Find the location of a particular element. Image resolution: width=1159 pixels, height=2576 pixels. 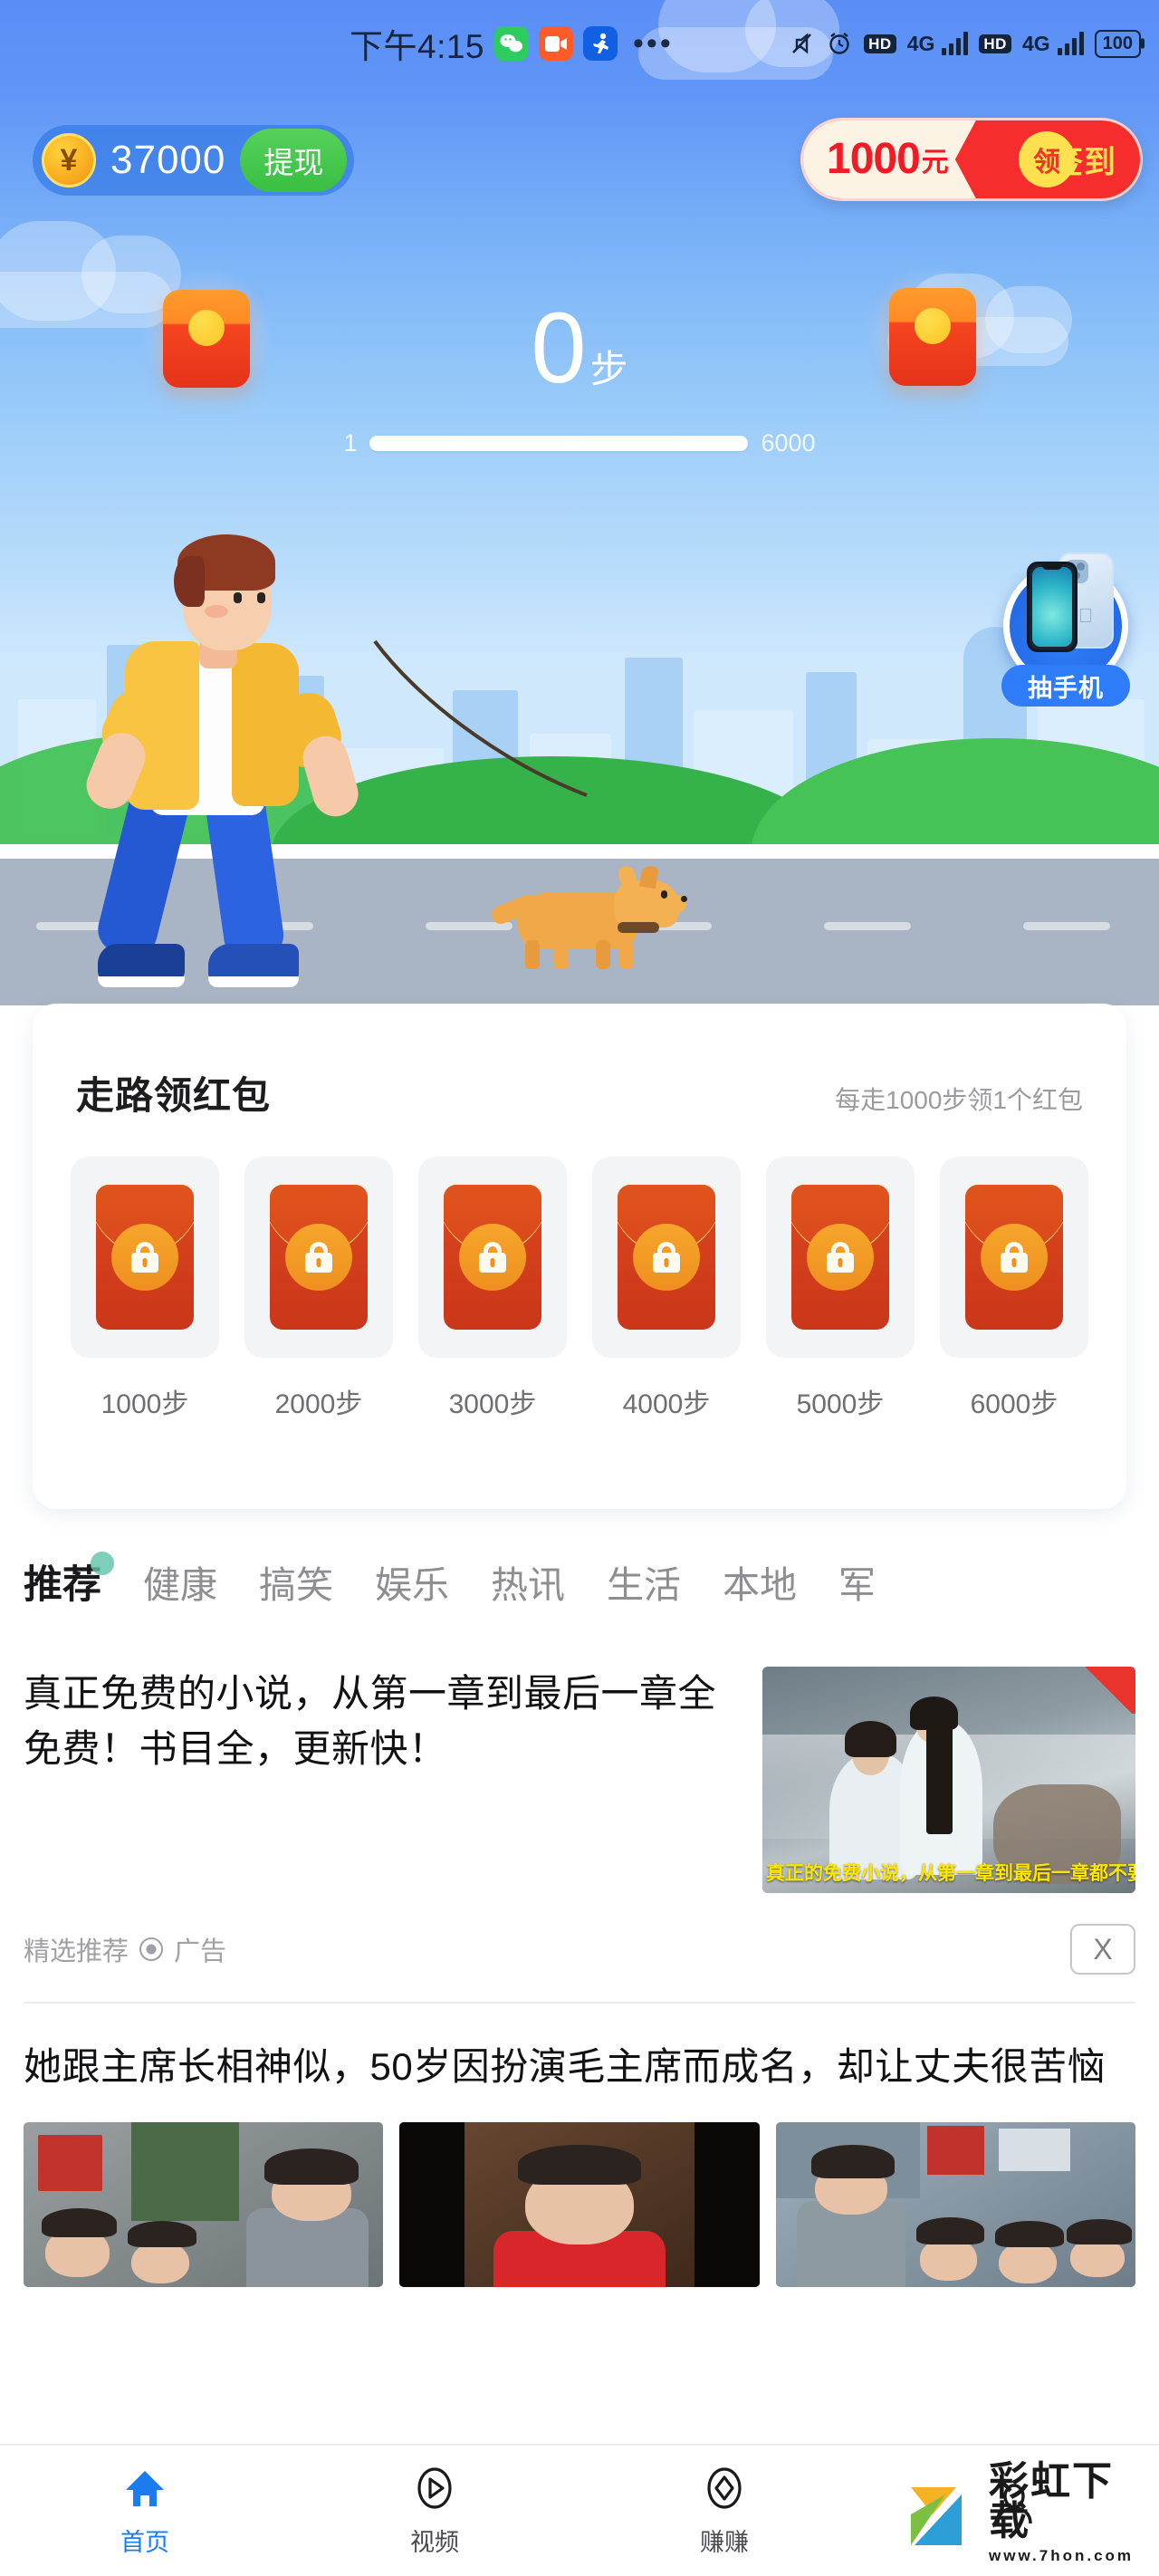

site-watermark: 彩虹下载 www.7hon.com is located at coordinates (1028, 2513).